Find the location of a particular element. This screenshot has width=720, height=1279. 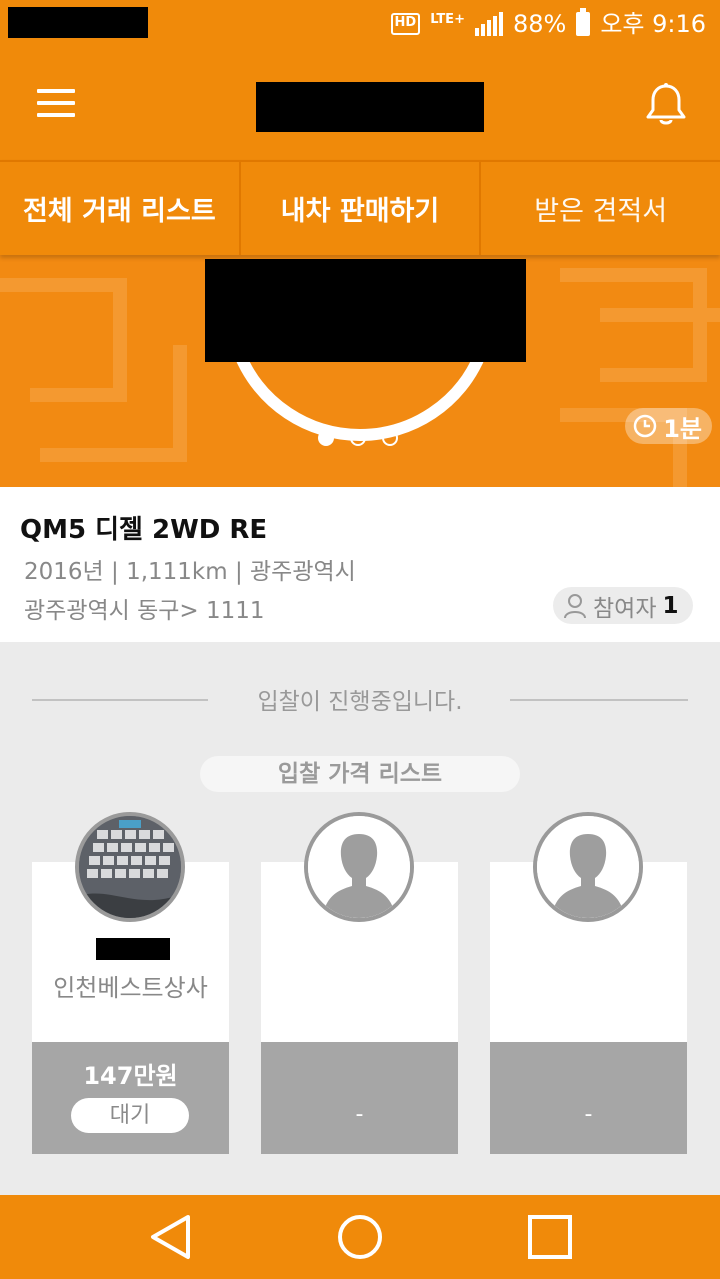

bid-card-footer: 147만원 대기 is located at coordinates (130, 1098).